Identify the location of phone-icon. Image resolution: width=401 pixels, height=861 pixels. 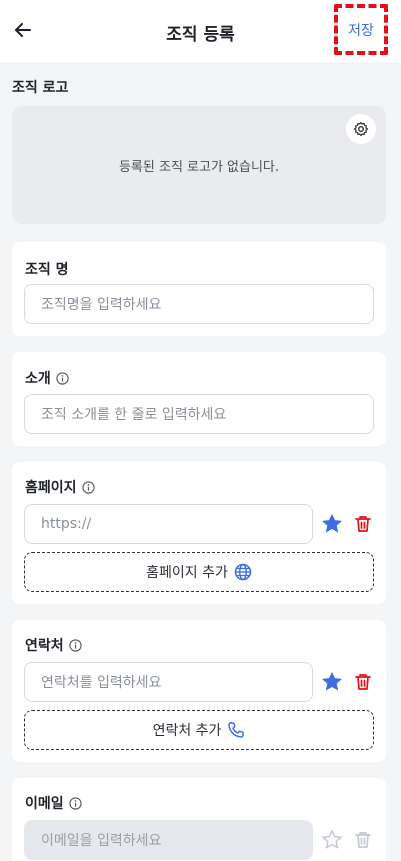
(236, 730).